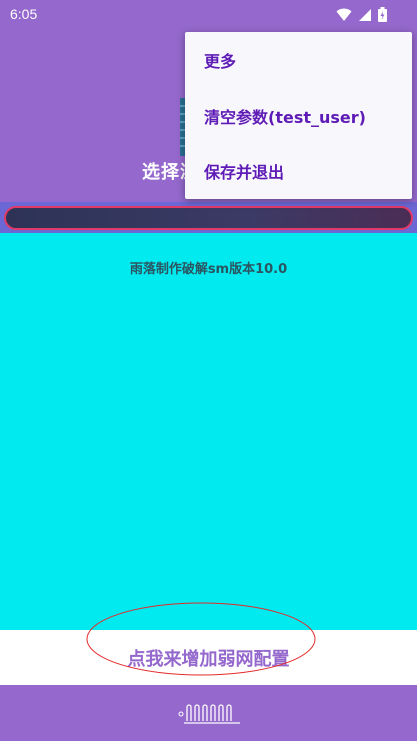 Image resolution: width=417 pixels, height=741 pixels. I want to click on terminal-icon, so click(210, 713).